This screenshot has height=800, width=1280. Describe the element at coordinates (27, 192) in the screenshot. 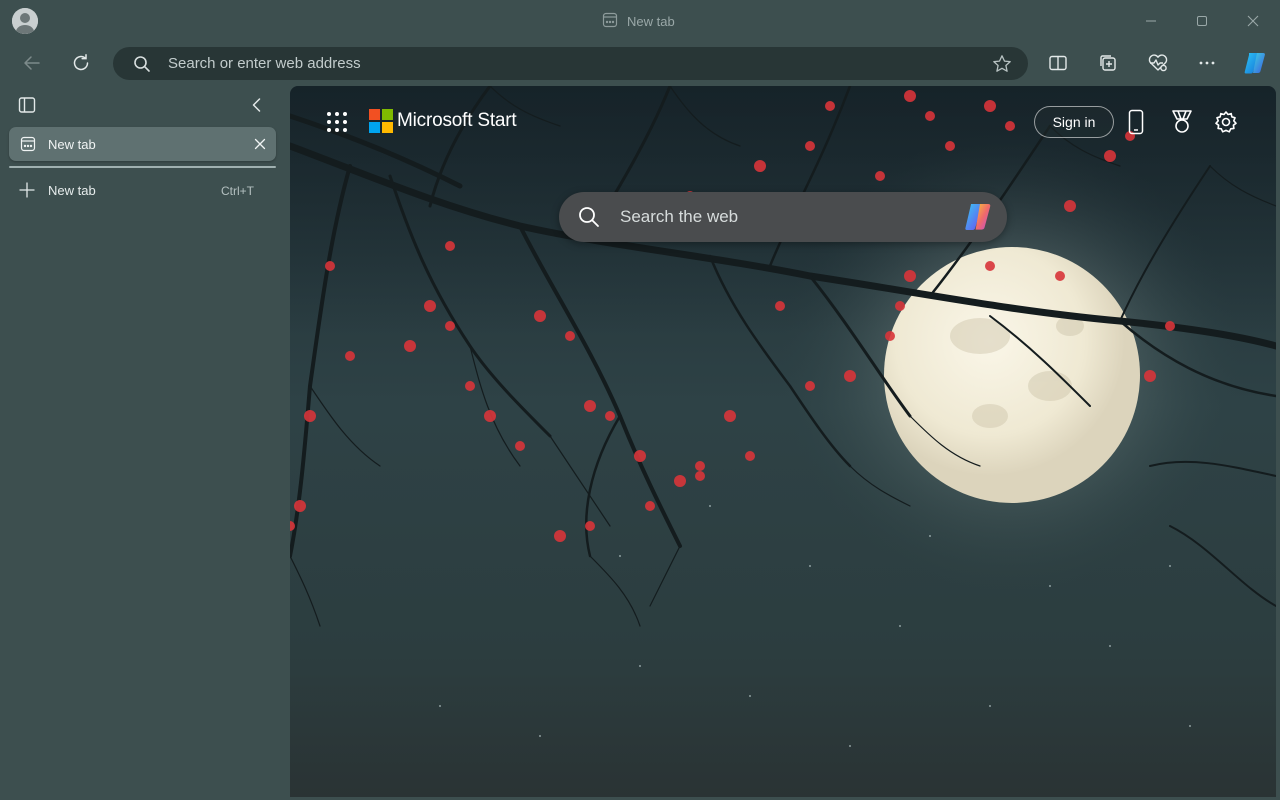

I see `plus-icon` at that location.